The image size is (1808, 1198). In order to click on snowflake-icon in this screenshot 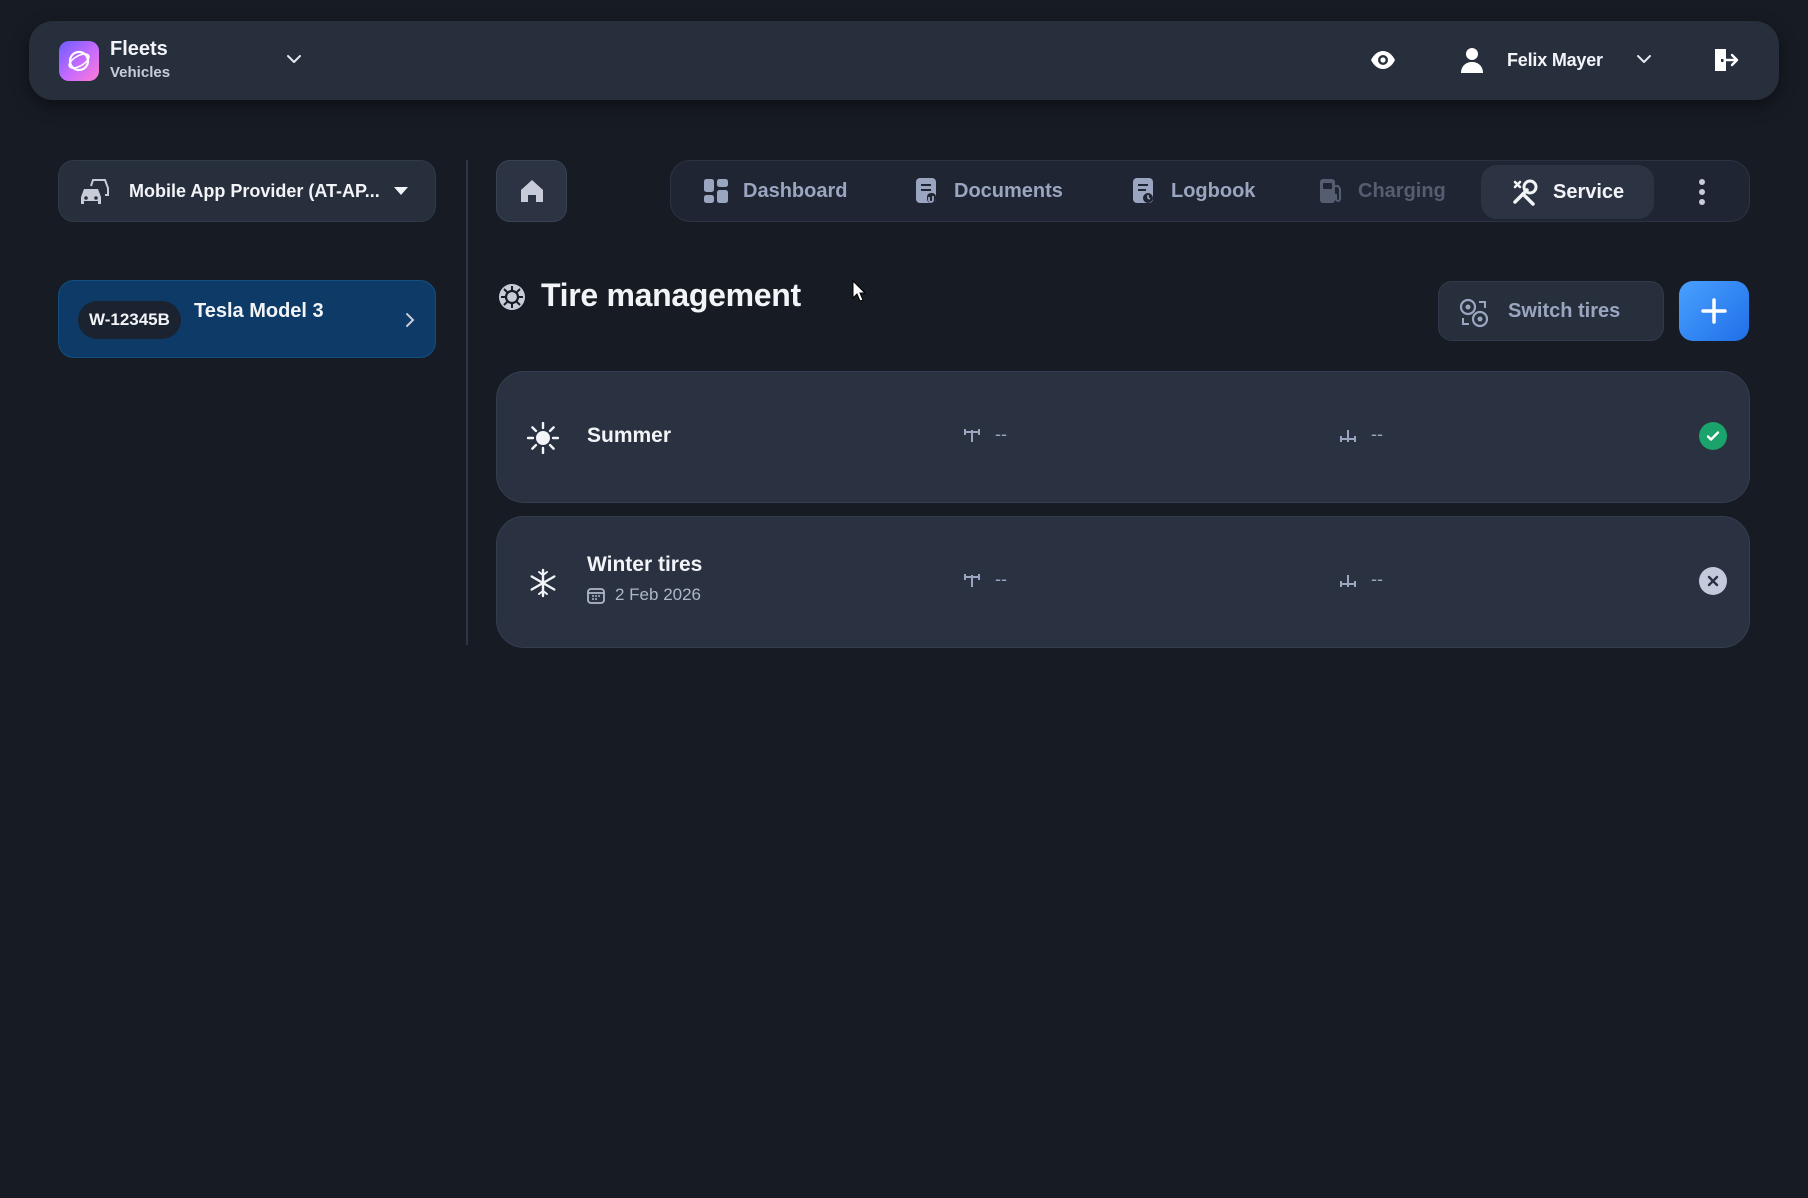, I will do `click(543, 583)`.